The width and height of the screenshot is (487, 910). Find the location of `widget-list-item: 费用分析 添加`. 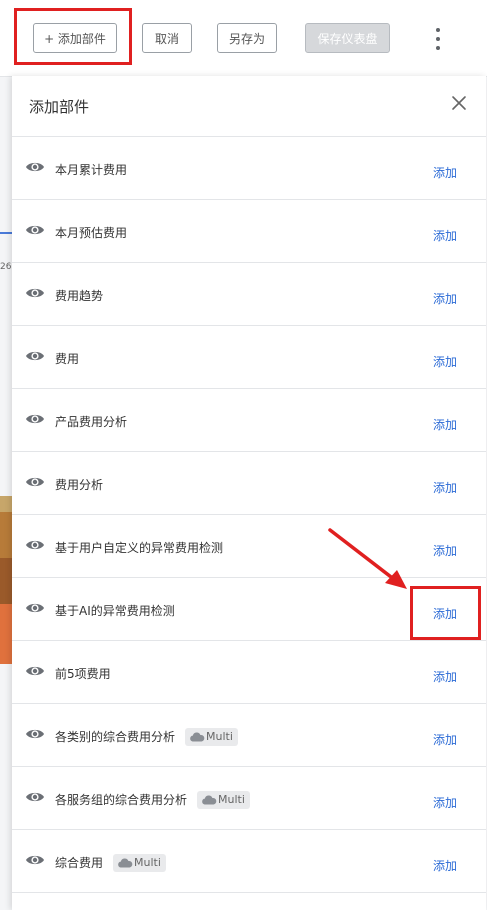

widget-list-item: 费用分析 添加 is located at coordinates (249, 483).